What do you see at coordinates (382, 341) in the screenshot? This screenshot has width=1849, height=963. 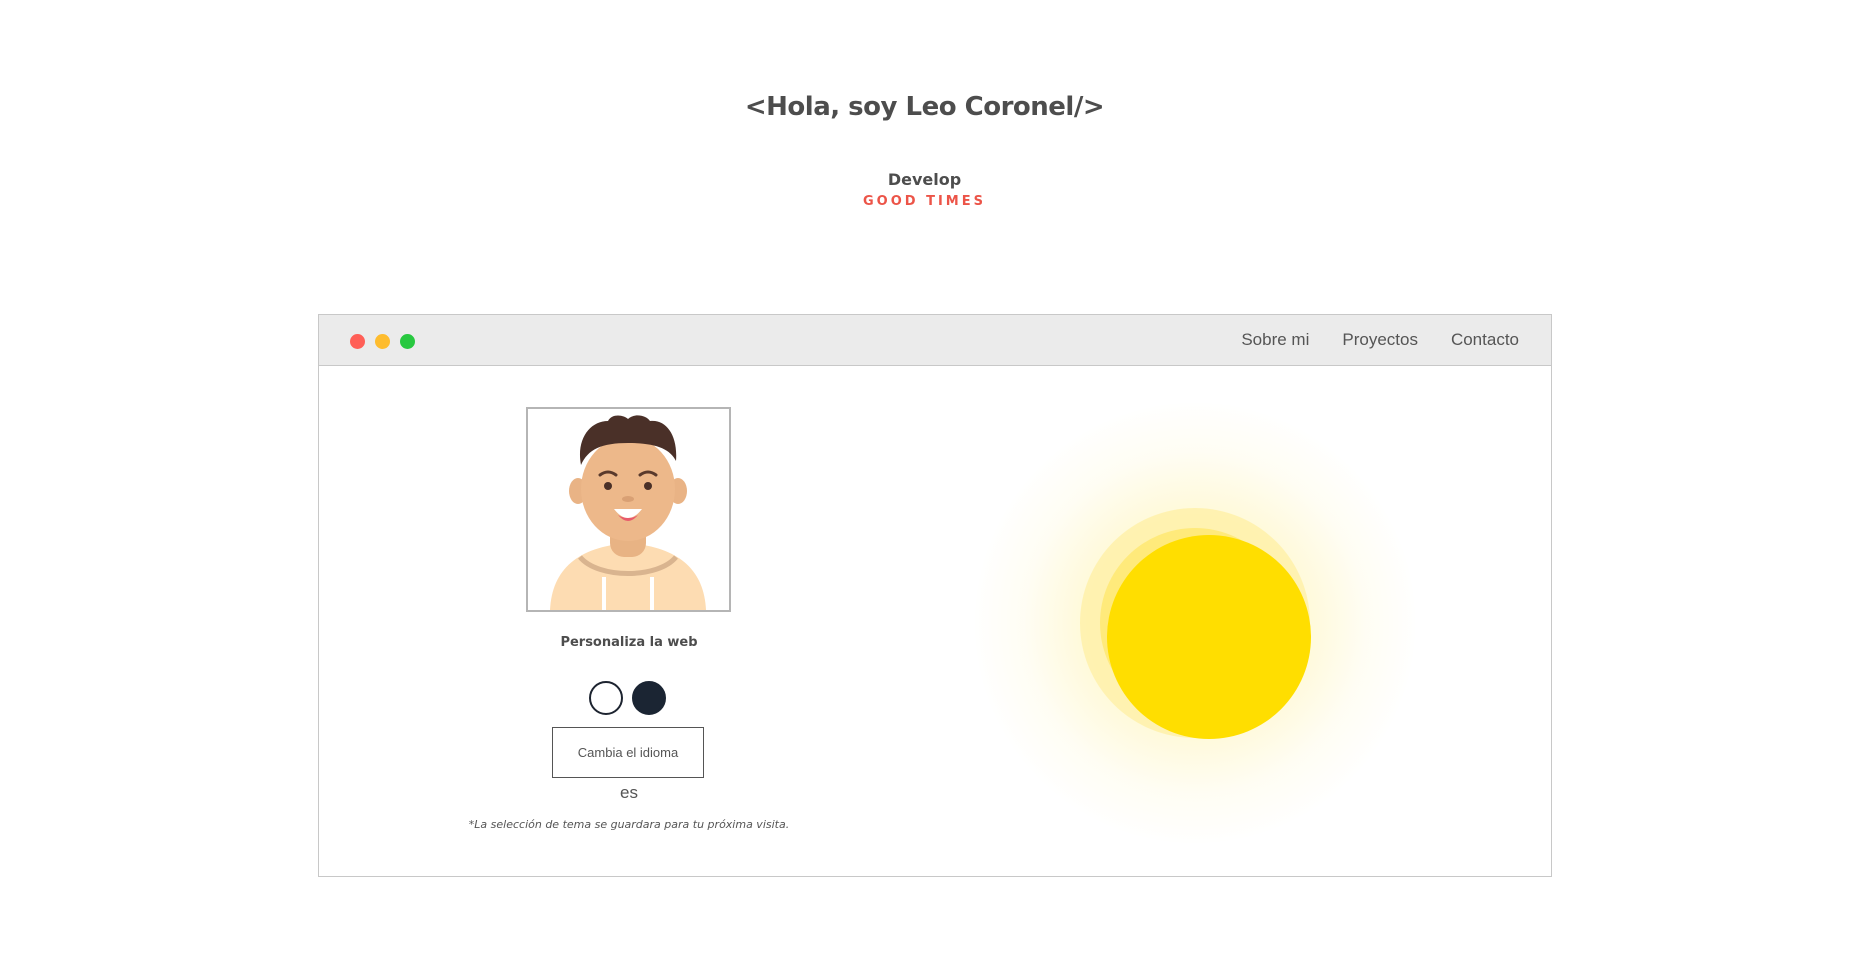 I see `window-minimize-dot` at bounding box center [382, 341].